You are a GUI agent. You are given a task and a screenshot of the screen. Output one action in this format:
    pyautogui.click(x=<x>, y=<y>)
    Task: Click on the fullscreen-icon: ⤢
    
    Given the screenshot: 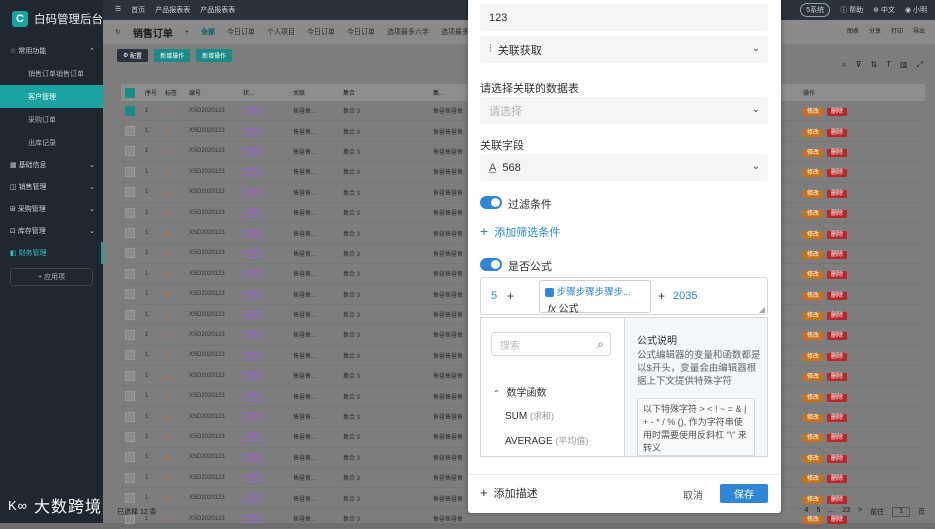 What is the action you would take?
    pyautogui.click(x=920, y=65)
    